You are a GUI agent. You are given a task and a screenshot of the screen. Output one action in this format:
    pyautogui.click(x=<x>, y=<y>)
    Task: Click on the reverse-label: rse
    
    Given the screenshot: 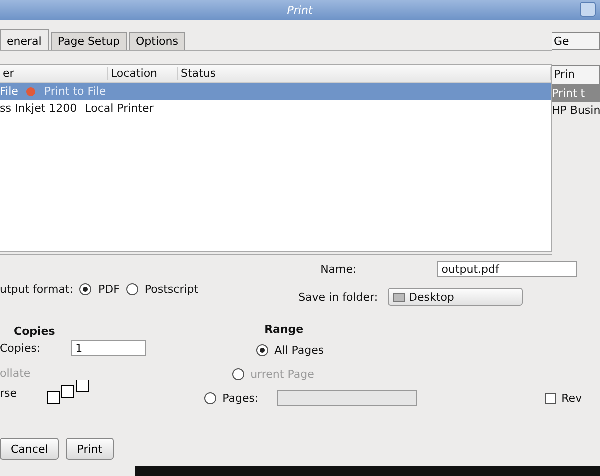 What is the action you would take?
    pyautogui.click(x=9, y=393)
    